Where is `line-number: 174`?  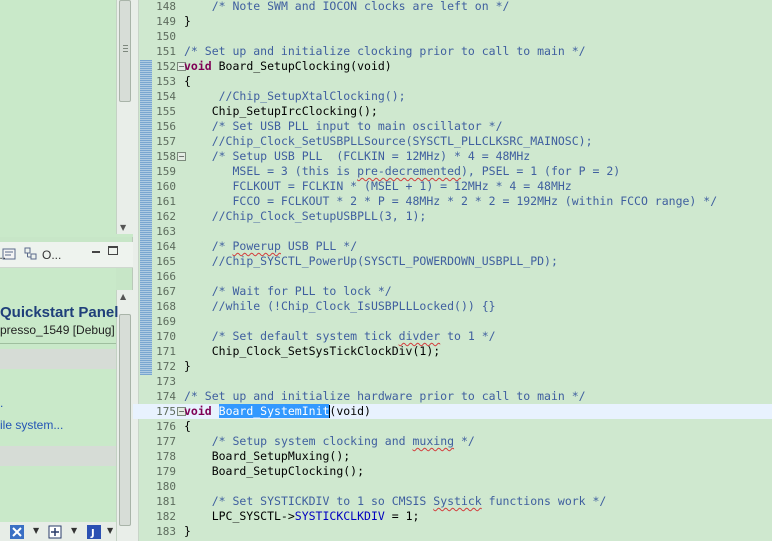
line-number: 174 is located at coordinates (166, 396).